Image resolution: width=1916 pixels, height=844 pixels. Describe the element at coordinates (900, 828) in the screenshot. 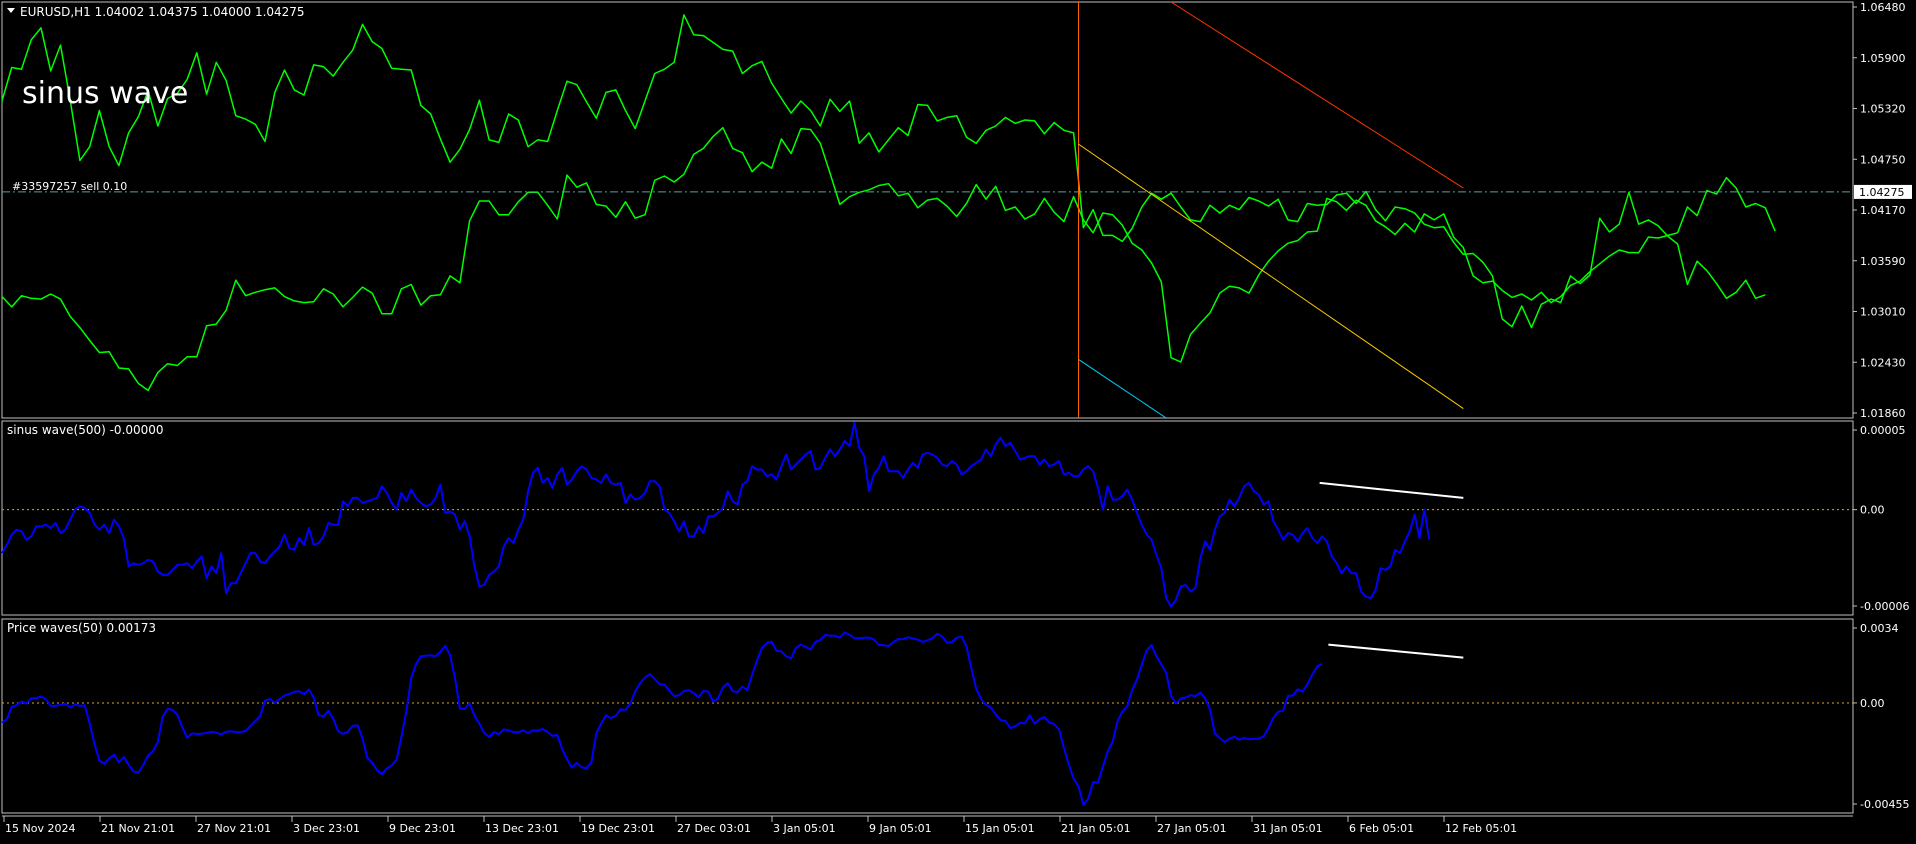

I see `x-tick-label: 9 Jan 05:01` at that location.